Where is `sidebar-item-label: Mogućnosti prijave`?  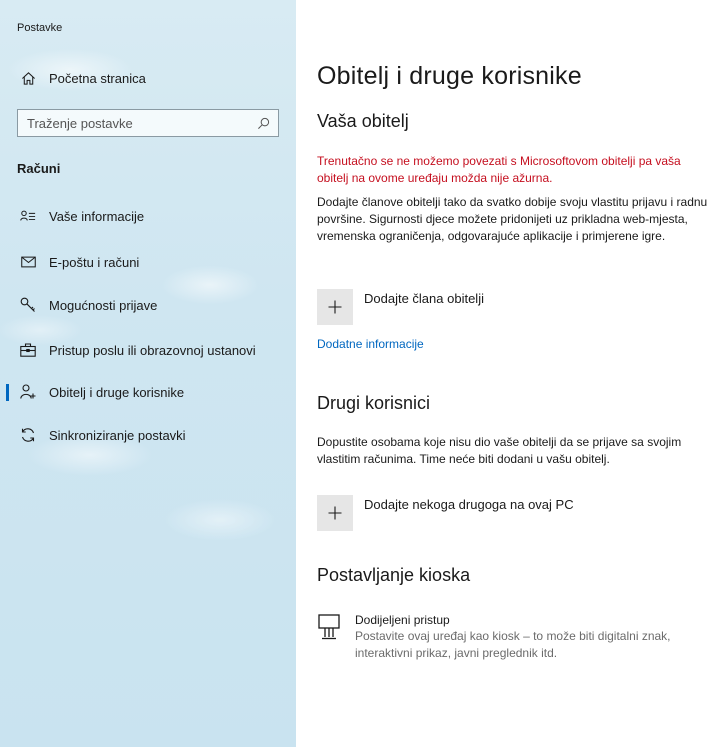 sidebar-item-label: Mogućnosti prijave is located at coordinates (103, 305).